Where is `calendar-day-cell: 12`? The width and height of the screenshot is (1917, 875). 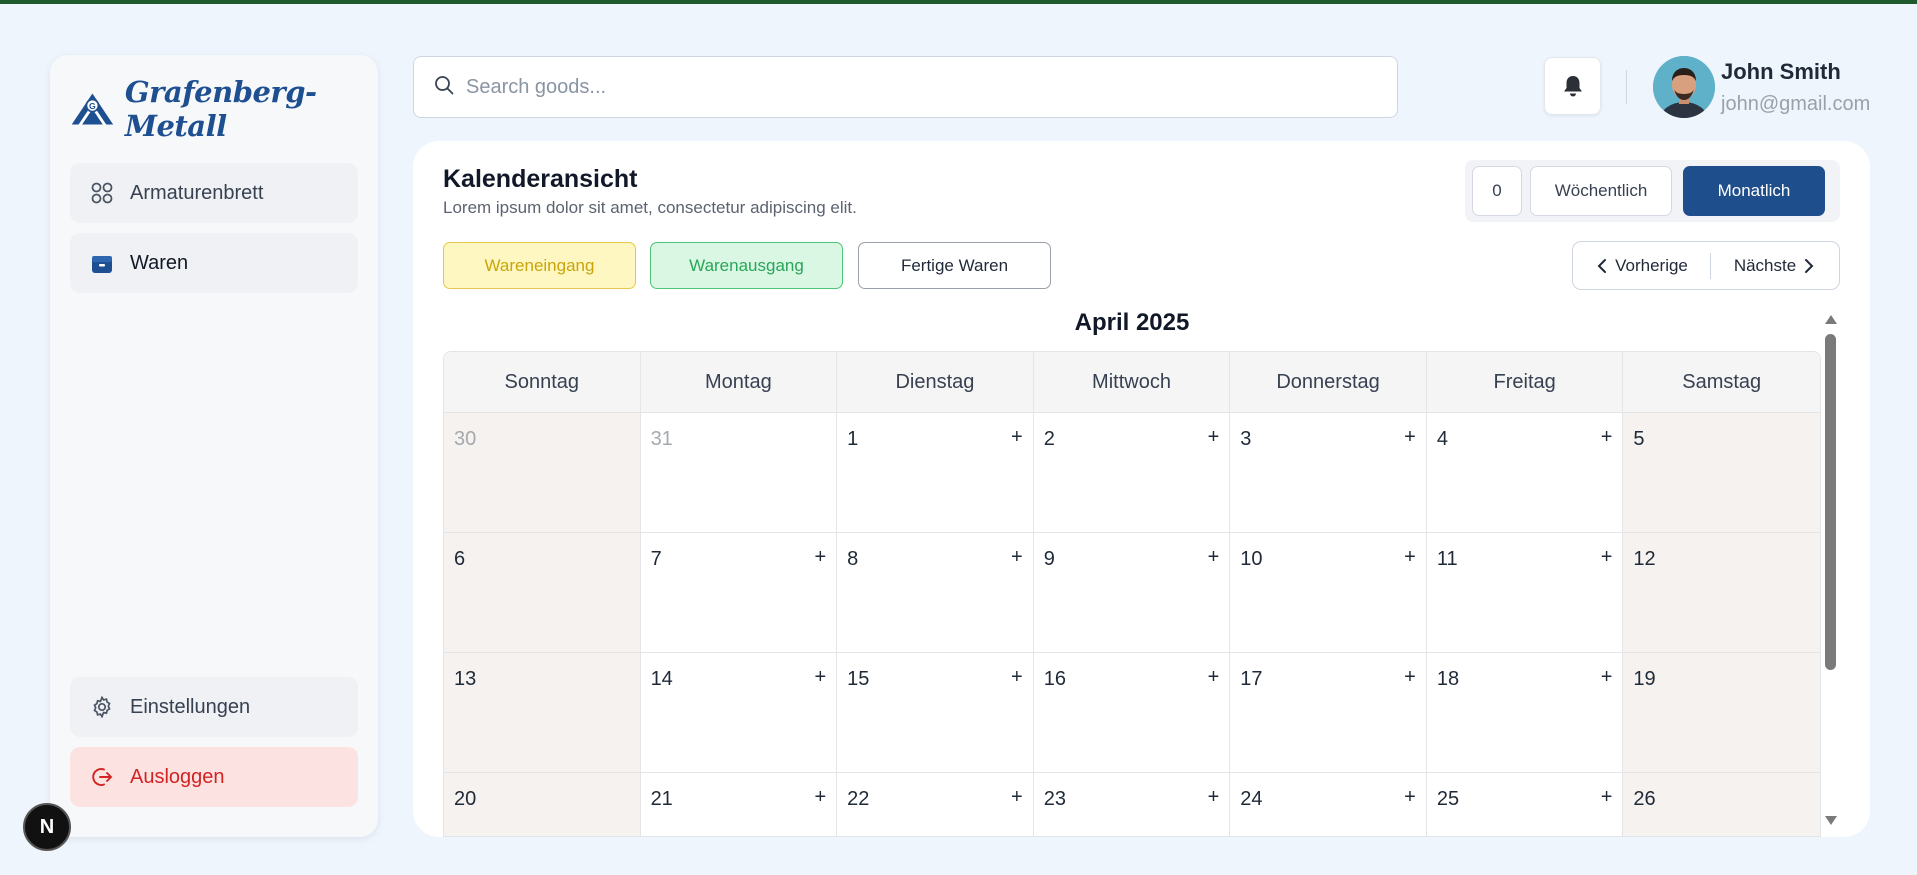
calendar-day-cell: 12 is located at coordinates (1721, 593).